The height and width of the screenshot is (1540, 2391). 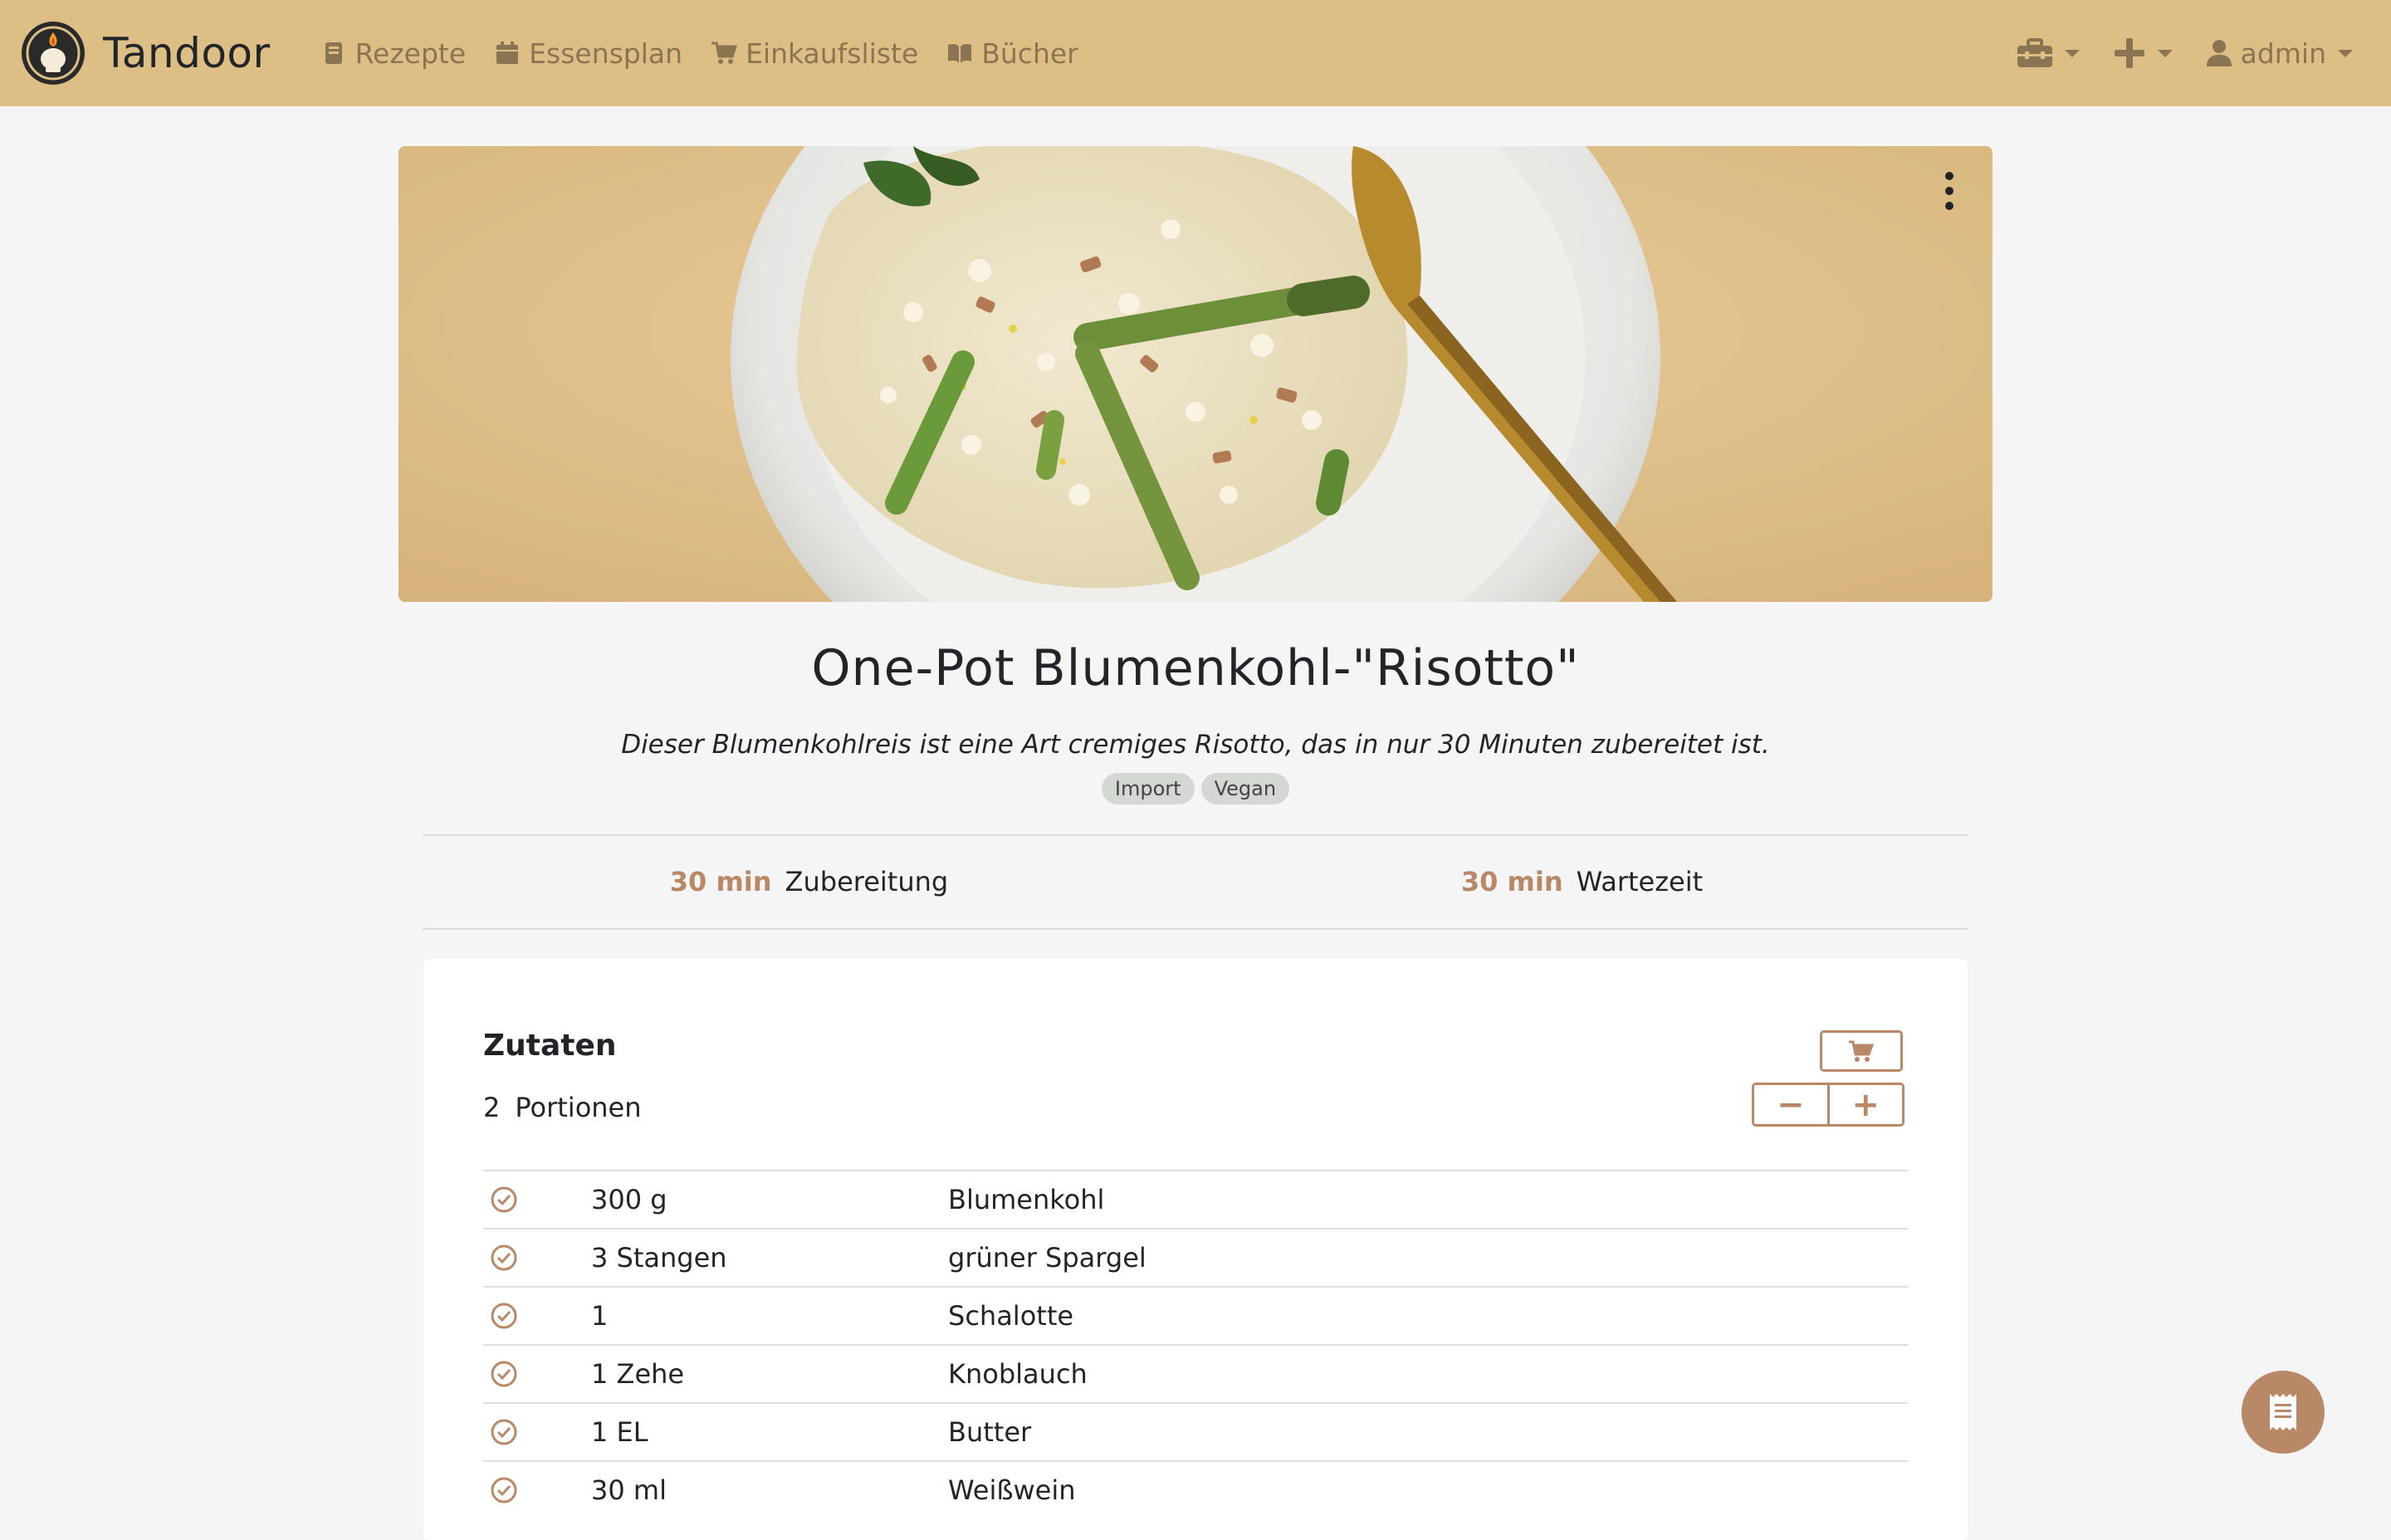 What do you see at coordinates (867, 882) in the screenshot?
I see `working-time-label: Zubereitung` at bounding box center [867, 882].